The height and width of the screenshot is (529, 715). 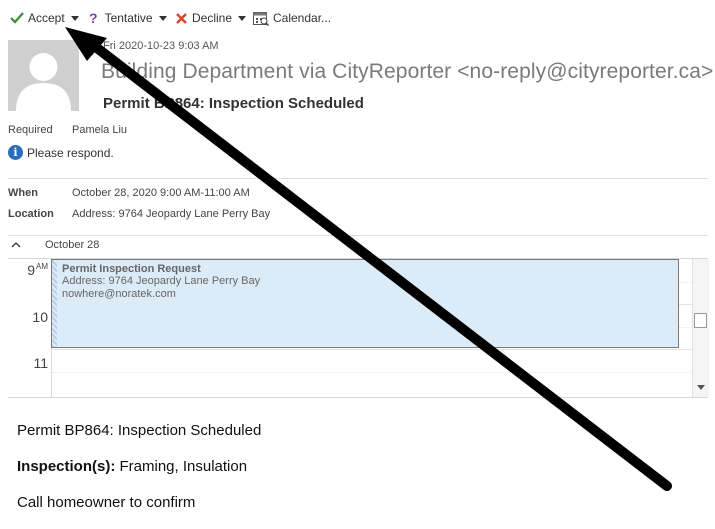 What do you see at coordinates (372, 372) in the screenshot?
I see `half-hour-line` at bounding box center [372, 372].